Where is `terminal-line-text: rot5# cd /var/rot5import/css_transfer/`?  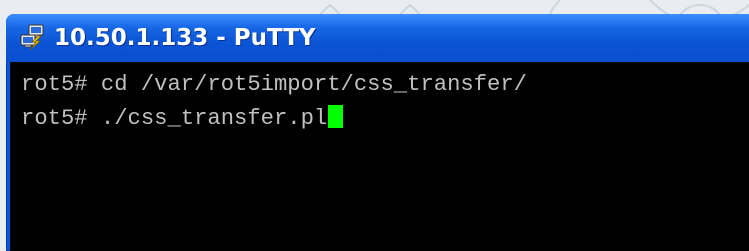 terminal-line-text: rot5# cd /var/rot5import/css_transfer/ is located at coordinates (274, 84).